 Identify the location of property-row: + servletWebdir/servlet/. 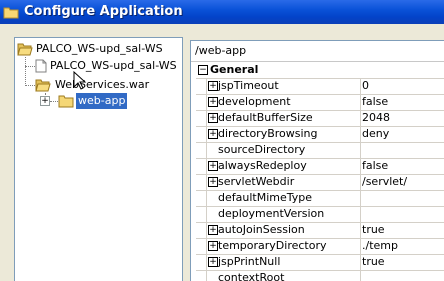
(320, 182).